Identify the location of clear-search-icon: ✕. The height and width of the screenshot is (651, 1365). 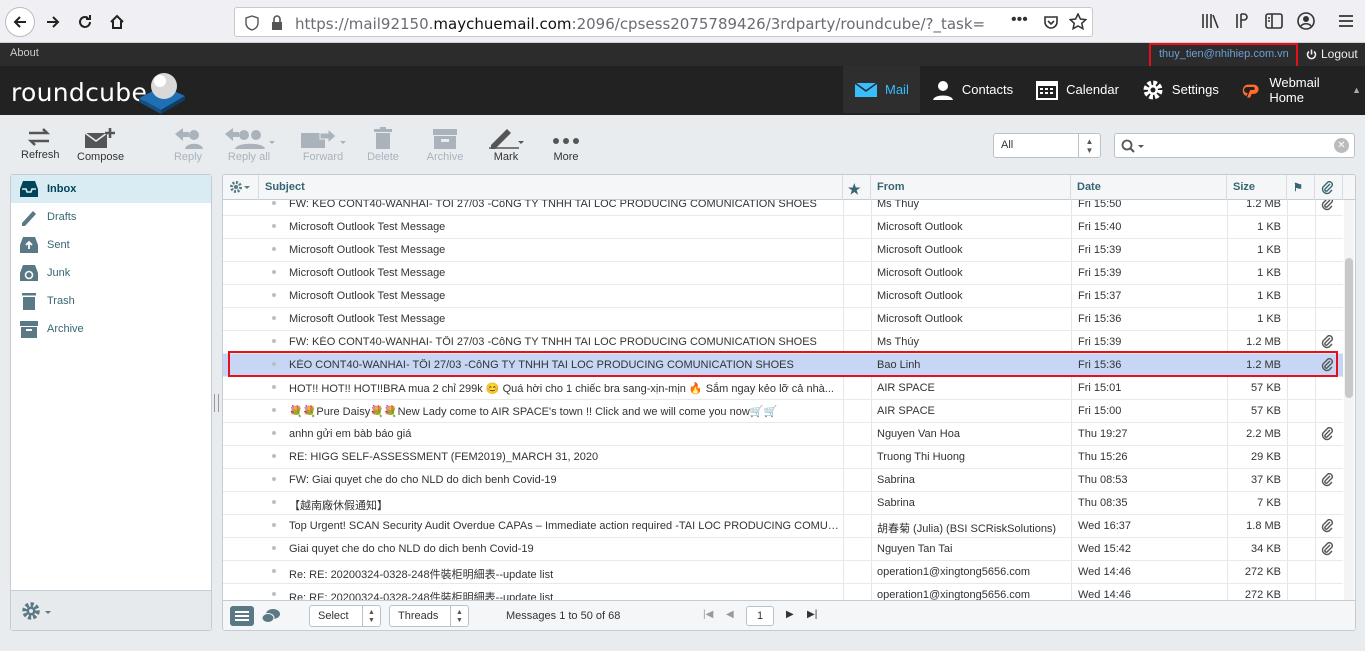
(1341, 145).